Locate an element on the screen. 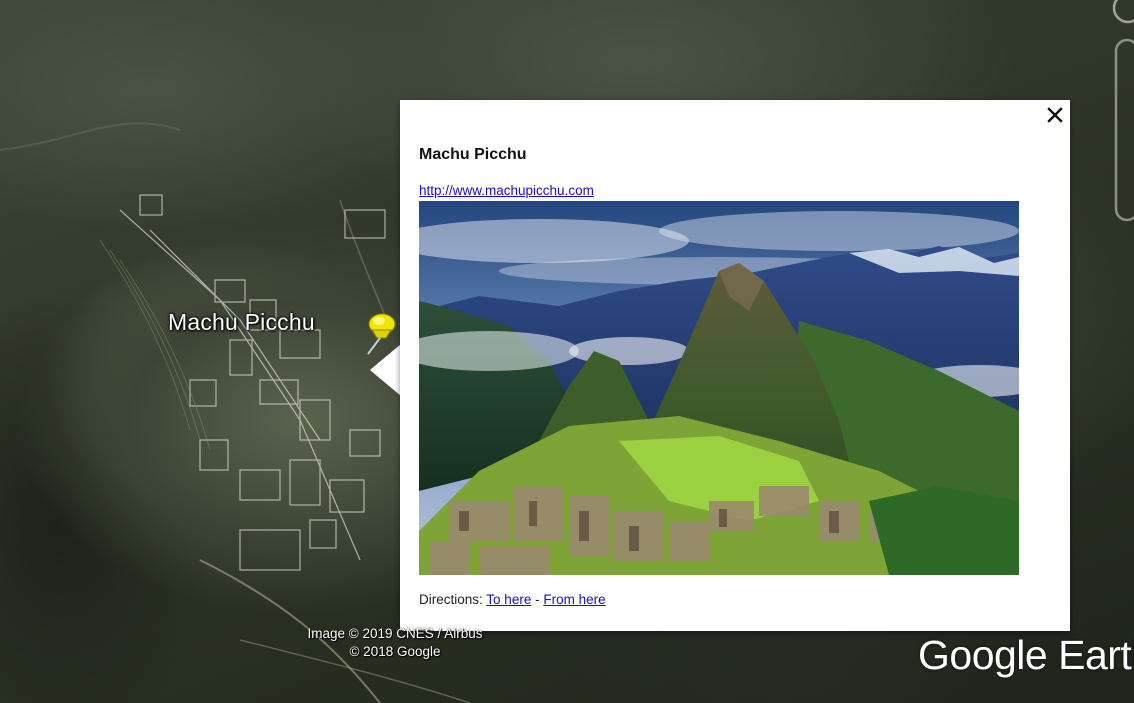  balloon-title: Machu Picchu is located at coordinates (473, 154).